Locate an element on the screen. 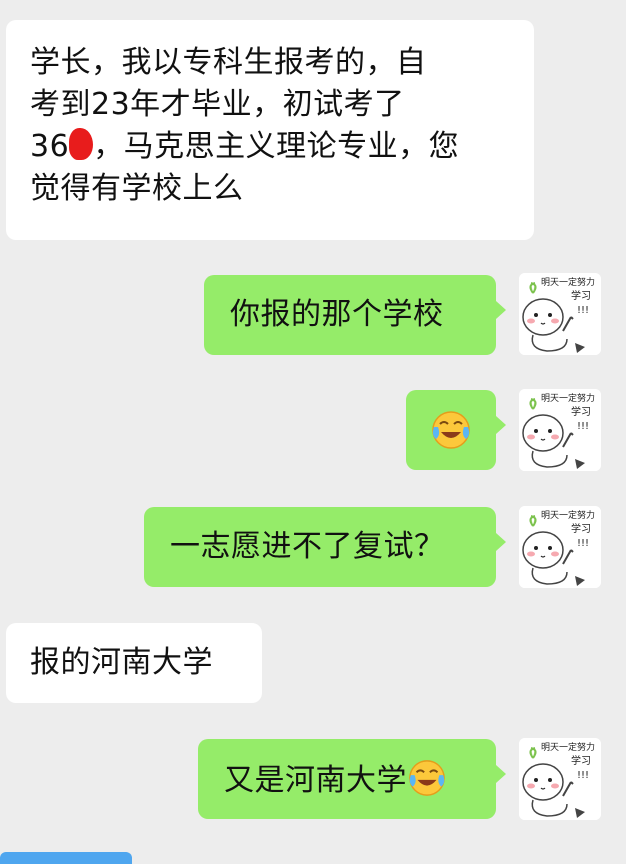  outgoing-message-bubble: 又是河南大学 is located at coordinates (352, 779).